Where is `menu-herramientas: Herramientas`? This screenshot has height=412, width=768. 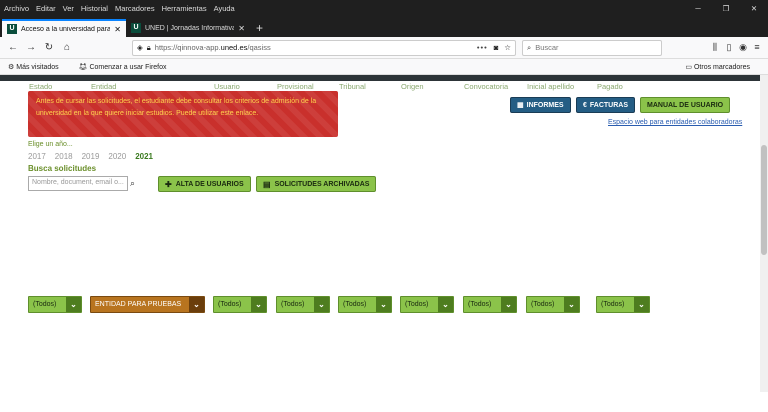
menu-herramientas: Herramientas is located at coordinates (184, 8).